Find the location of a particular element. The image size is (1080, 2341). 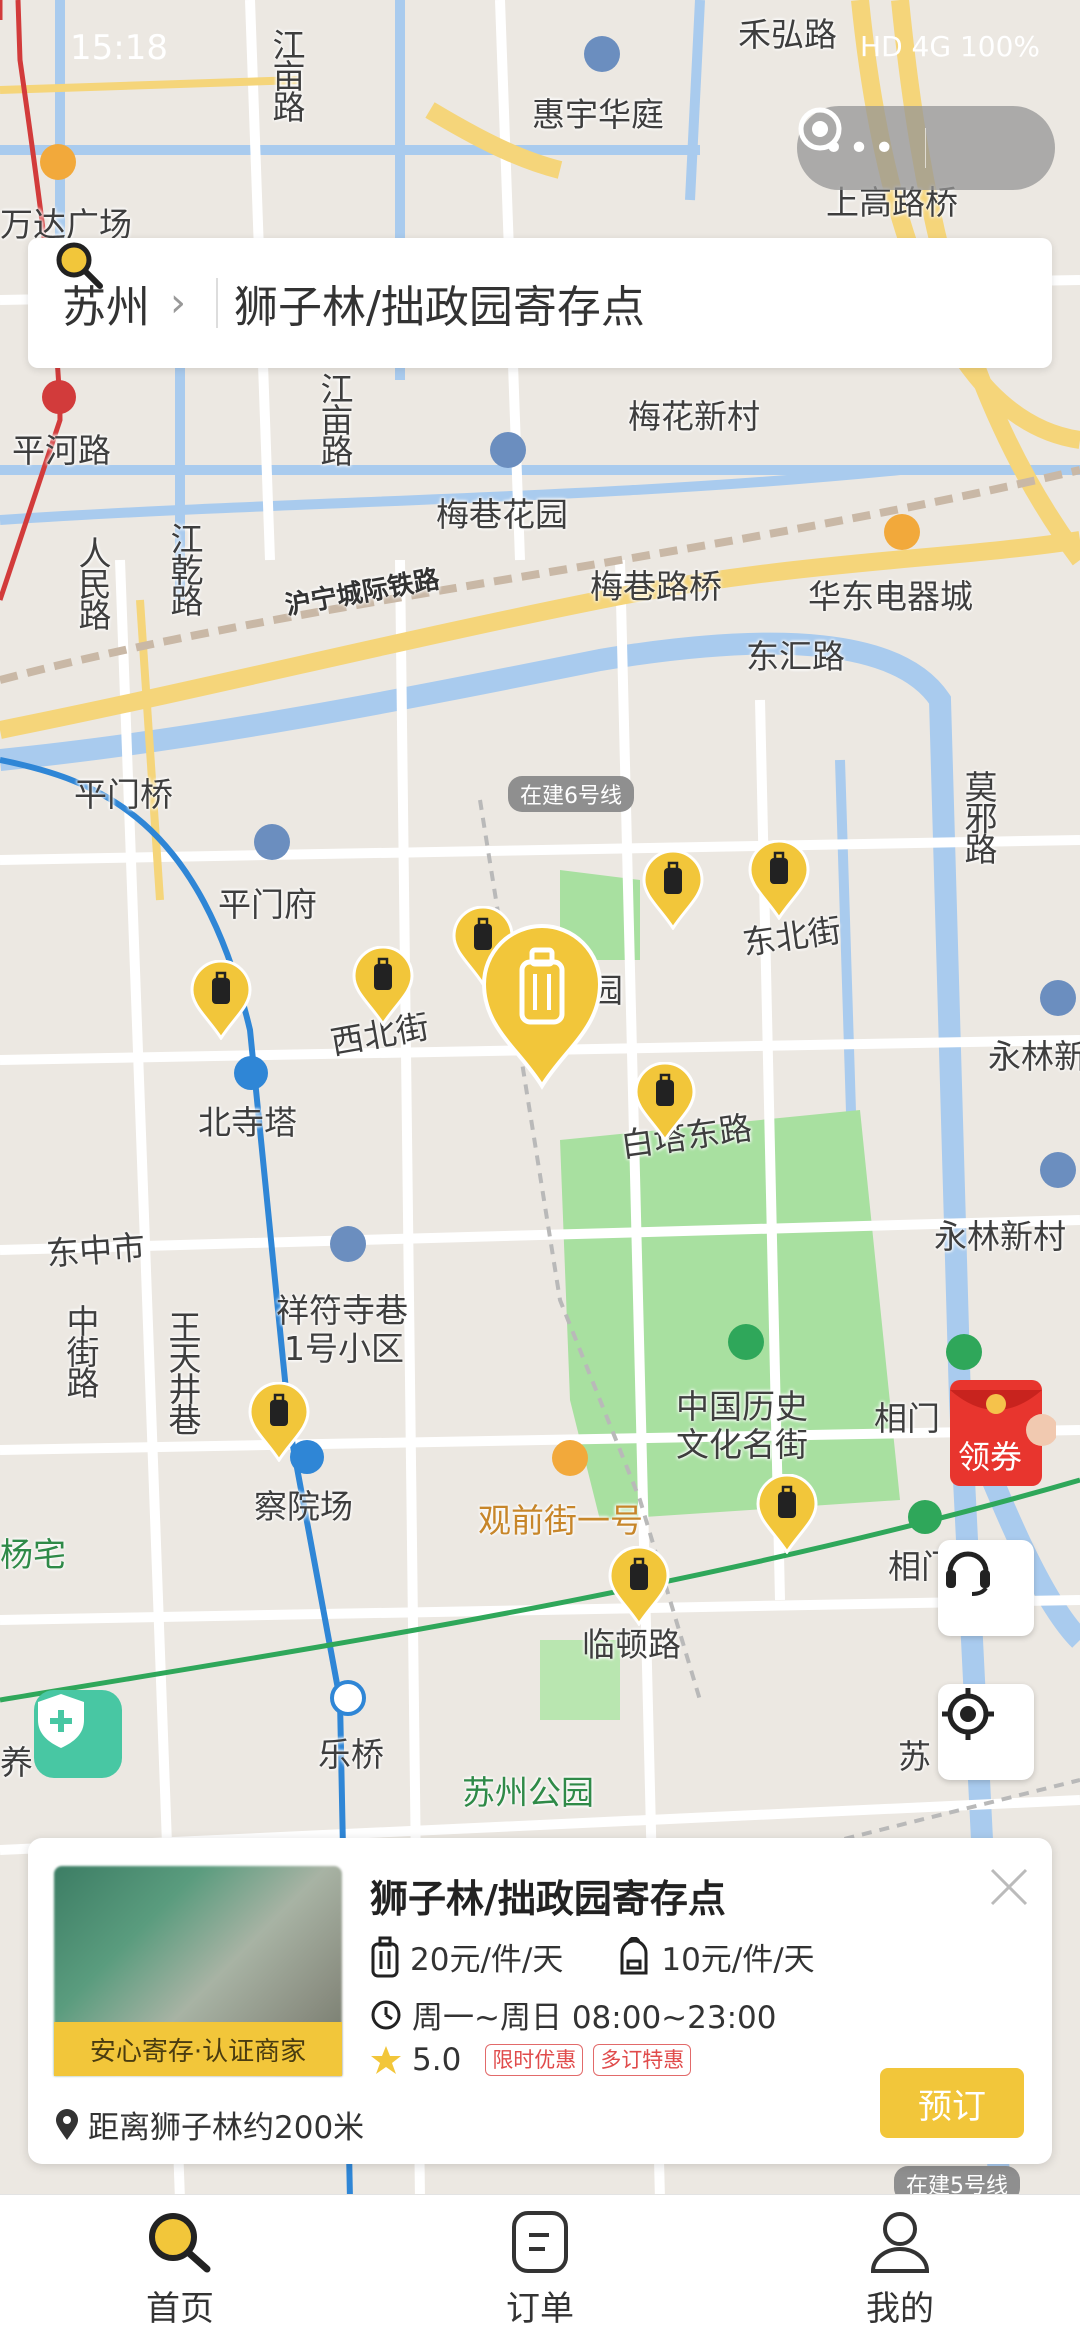

rating-row: 5.0 限时优惠 多订特惠 is located at coordinates (531, 2060).